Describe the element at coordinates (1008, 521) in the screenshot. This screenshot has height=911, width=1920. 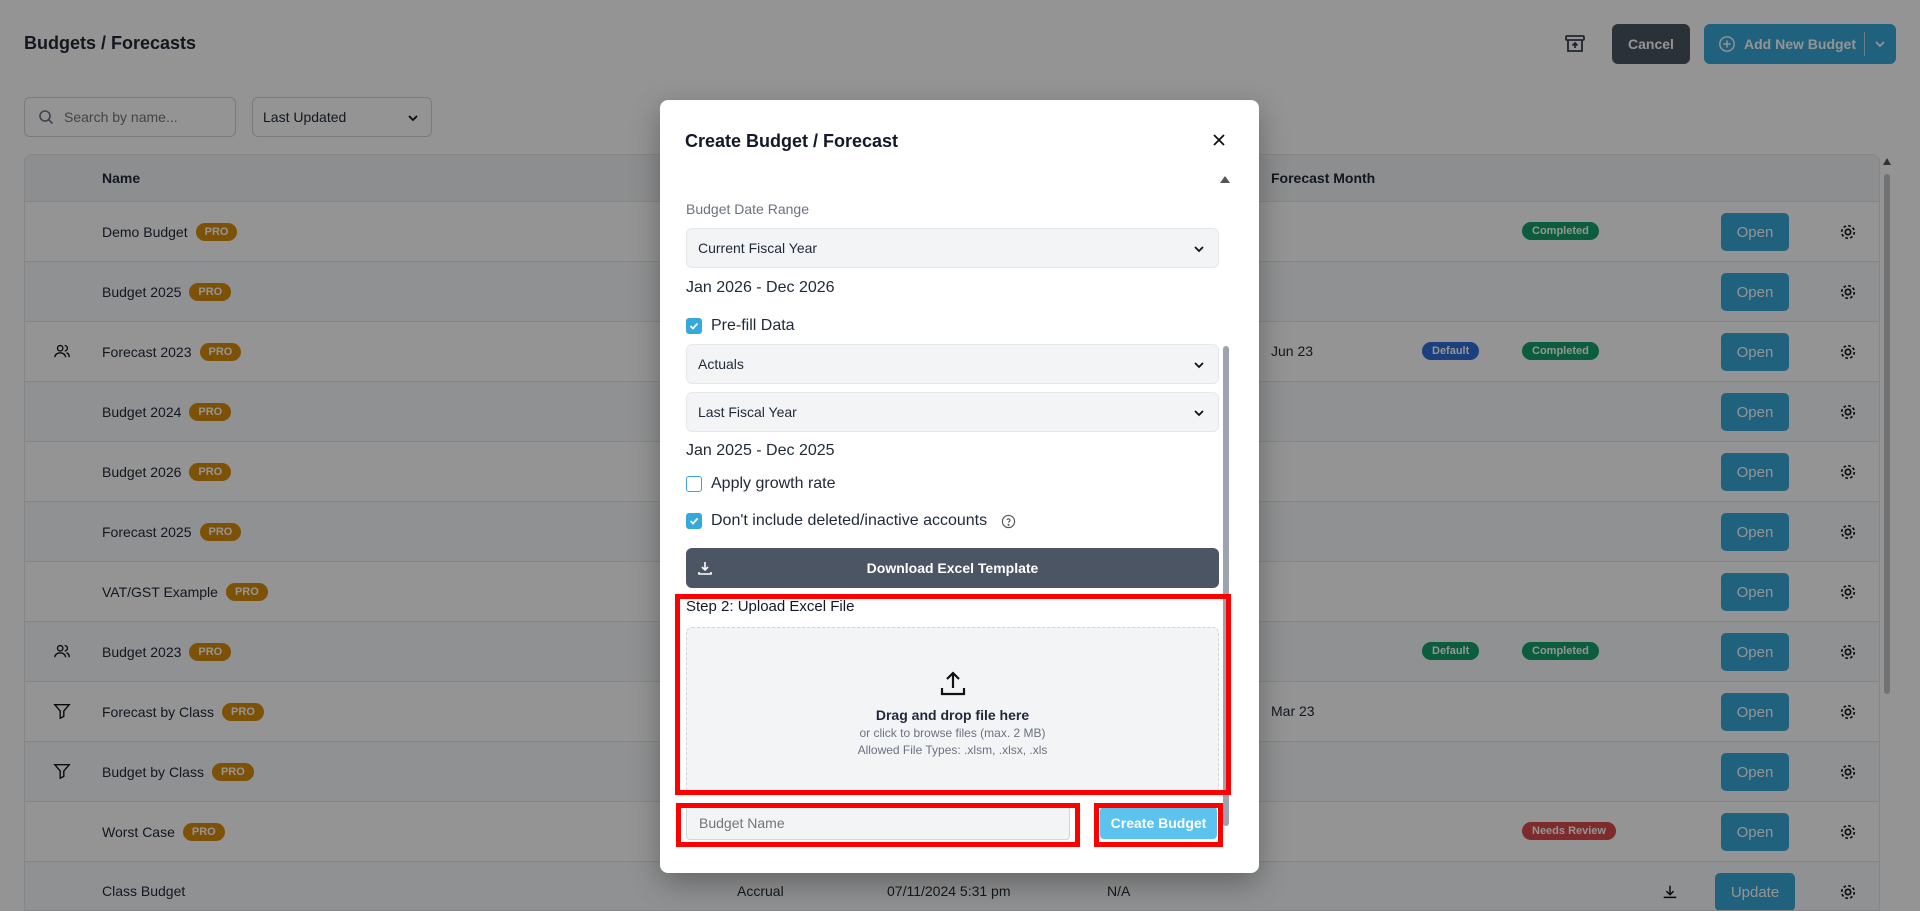
I see `help-icon` at that location.